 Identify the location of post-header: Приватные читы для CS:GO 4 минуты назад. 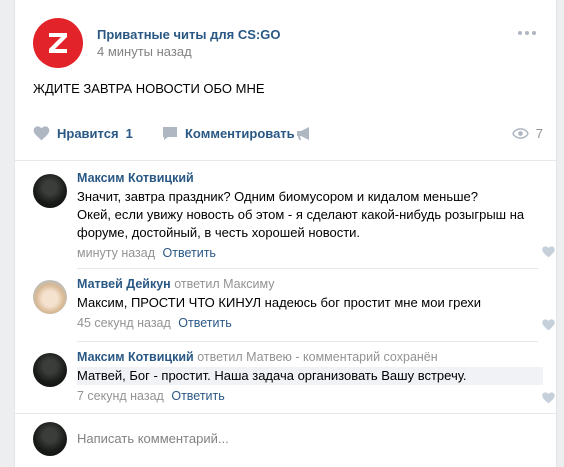
(285, 43).